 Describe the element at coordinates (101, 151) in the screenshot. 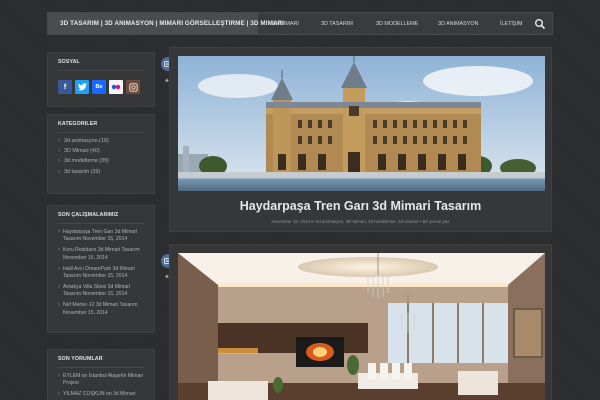

I see `category-item: 3D Mimari (40)` at that location.